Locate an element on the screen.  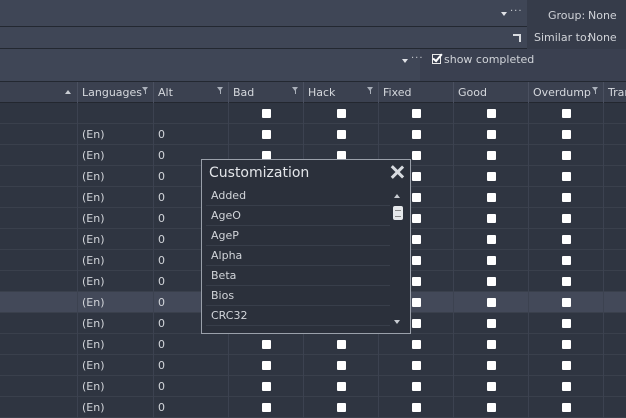
header-bad: Bad is located at coordinates (266, 92).